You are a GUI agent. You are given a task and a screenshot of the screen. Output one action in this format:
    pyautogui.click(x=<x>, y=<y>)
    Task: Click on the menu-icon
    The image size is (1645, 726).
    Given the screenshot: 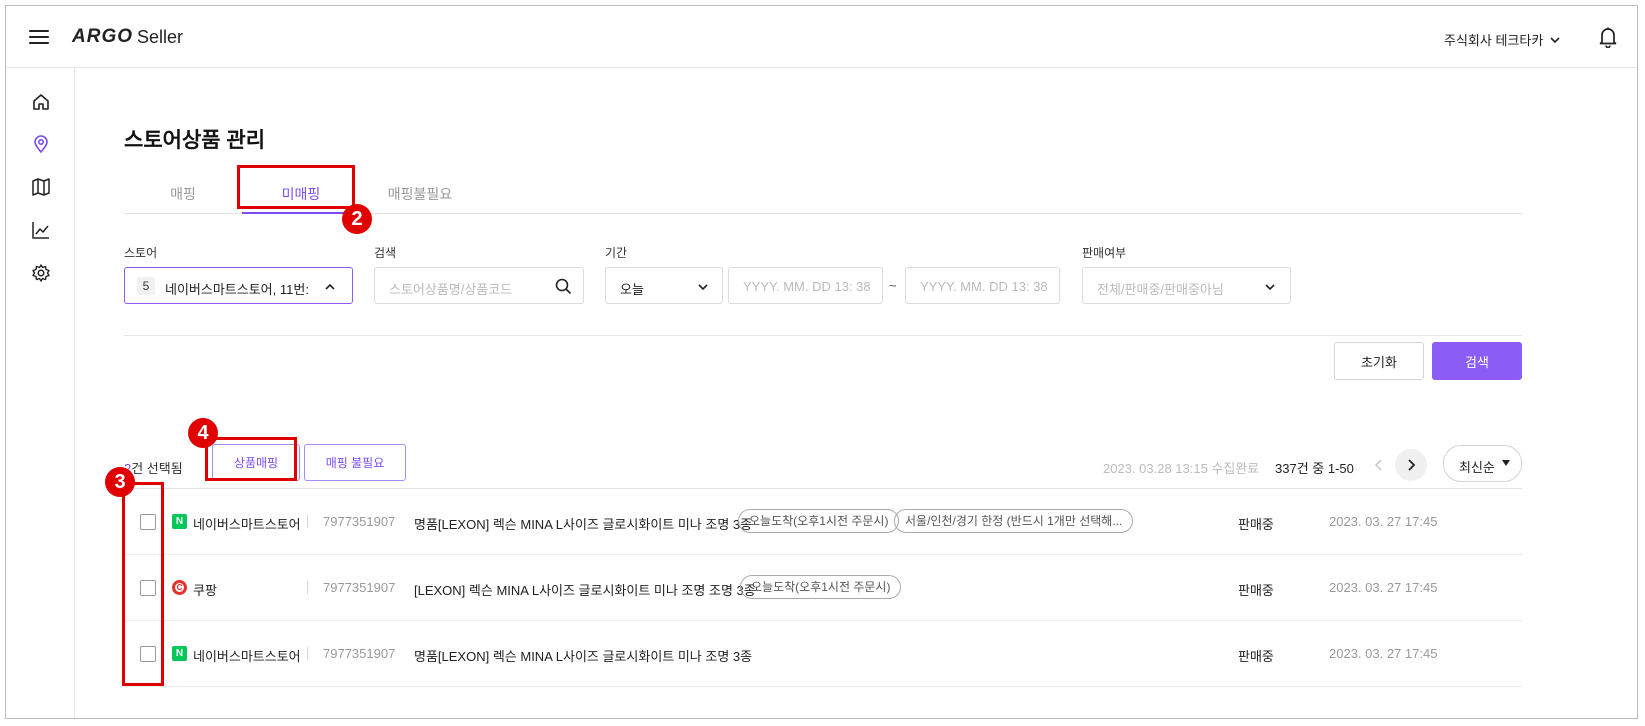 What is the action you would take?
    pyautogui.click(x=39, y=37)
    